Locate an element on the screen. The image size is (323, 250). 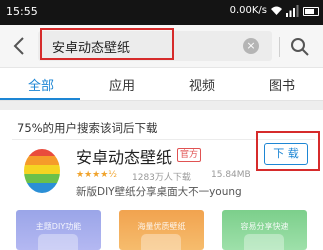
screenshot-strip: 主题DIY功能 海量优质壁纸 容易分享快速 is located at coordinates (166, 230).